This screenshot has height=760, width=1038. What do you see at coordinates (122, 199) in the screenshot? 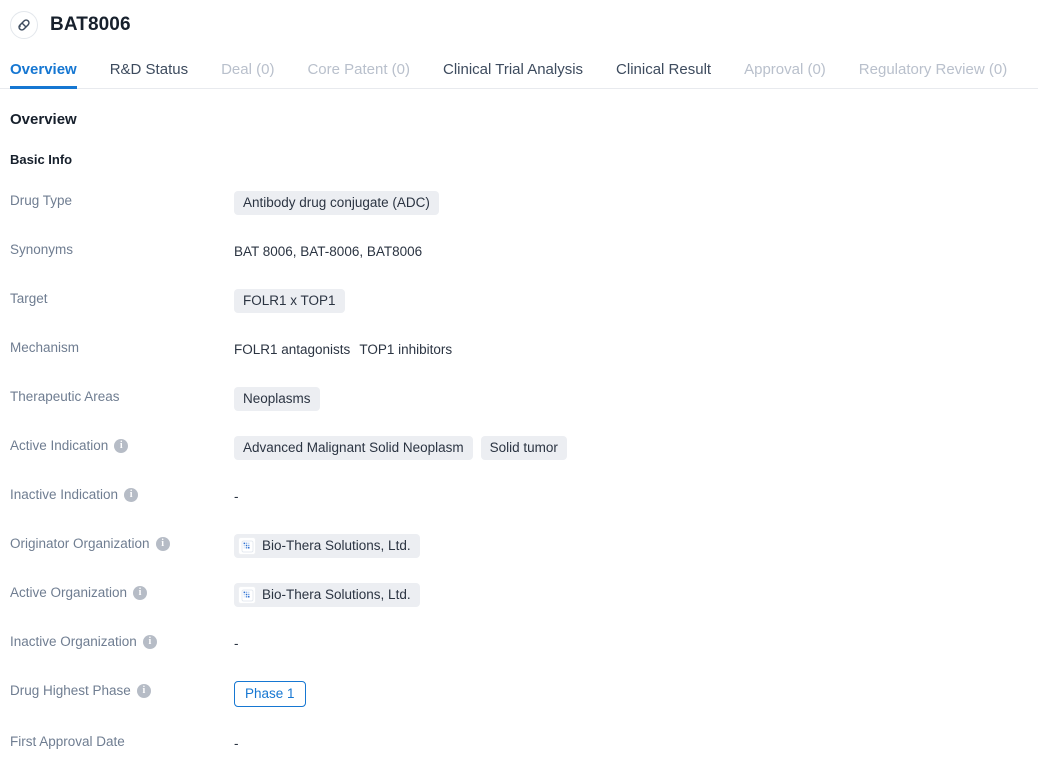
I see `row-label: Drug Type` at bounding box center [122, 199].